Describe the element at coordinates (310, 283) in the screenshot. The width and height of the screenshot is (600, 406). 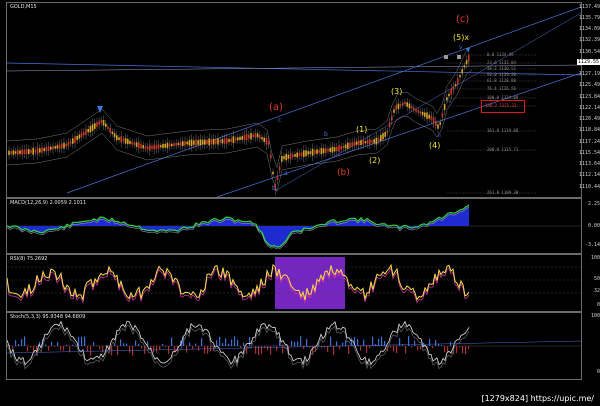
I see `rsi-highlight-zone` at that location.